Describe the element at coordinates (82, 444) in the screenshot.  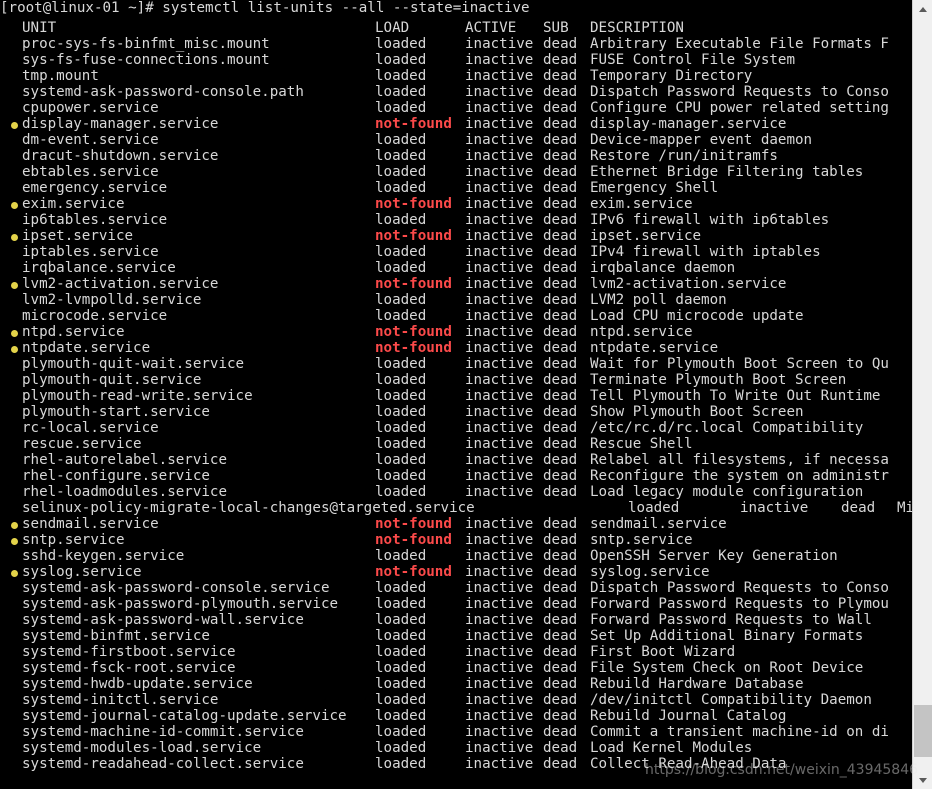
I see `unit-name: rescue.service` at that location.